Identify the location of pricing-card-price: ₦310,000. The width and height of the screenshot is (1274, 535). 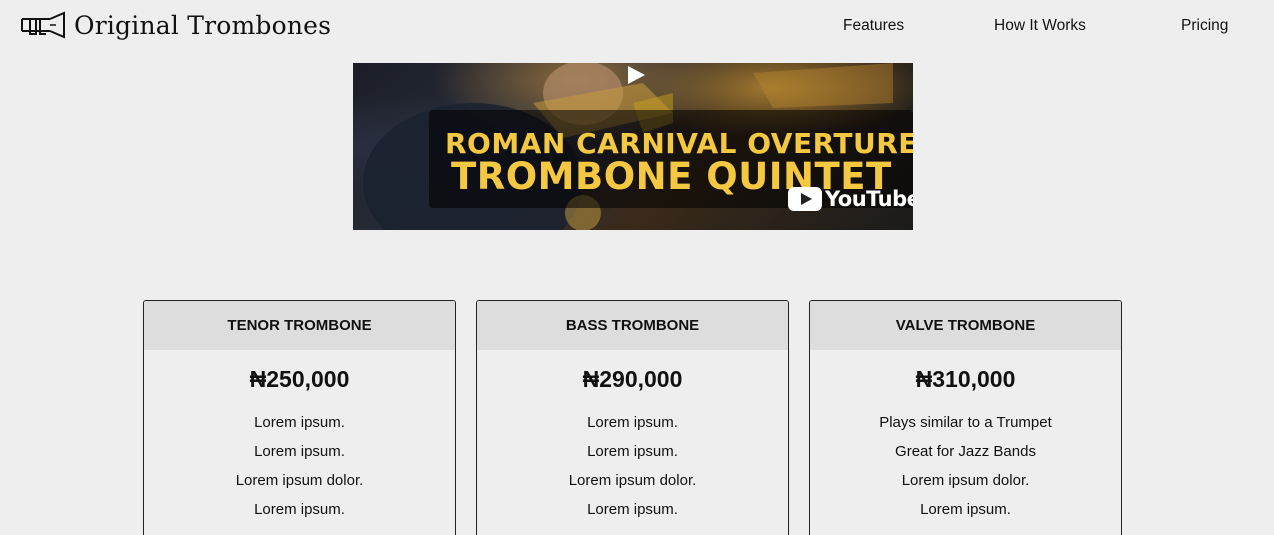
(965, 379).